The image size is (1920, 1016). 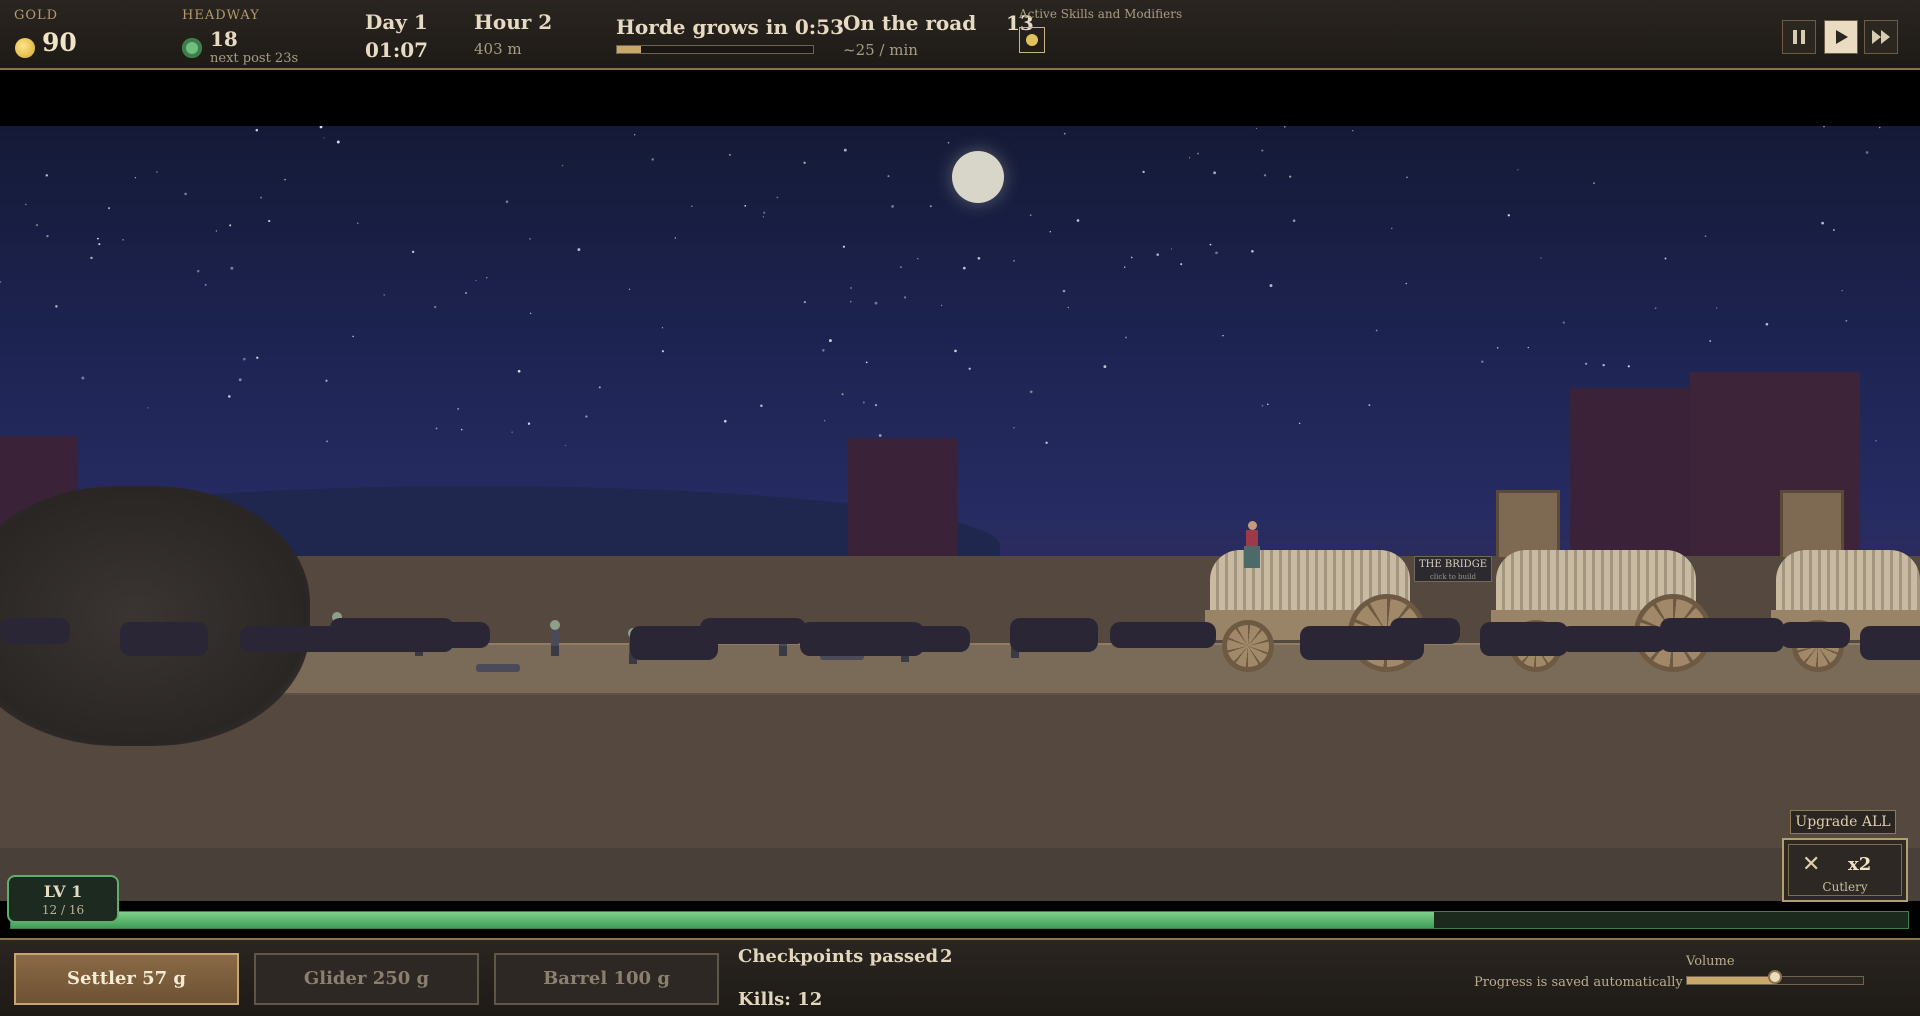 I want to click on zombie, so click(x=555, y=638).